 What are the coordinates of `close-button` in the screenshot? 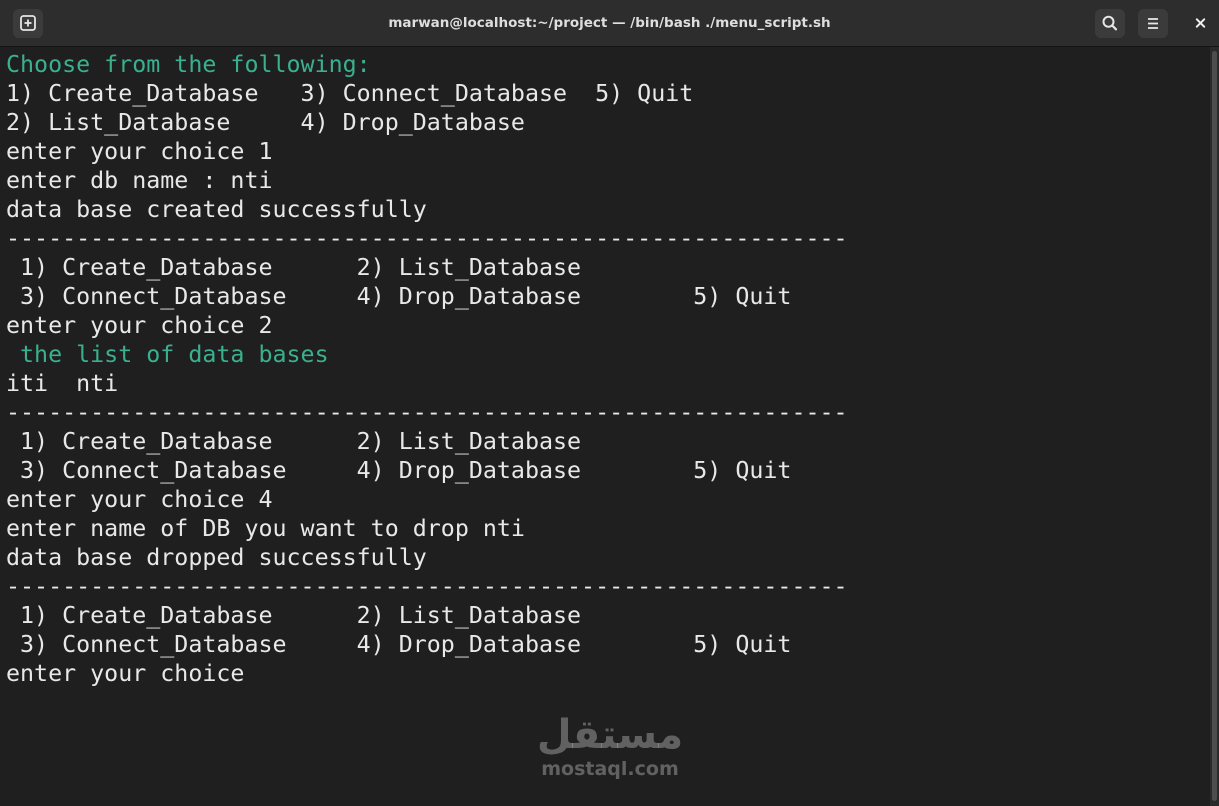 It's located at (1201, 23).